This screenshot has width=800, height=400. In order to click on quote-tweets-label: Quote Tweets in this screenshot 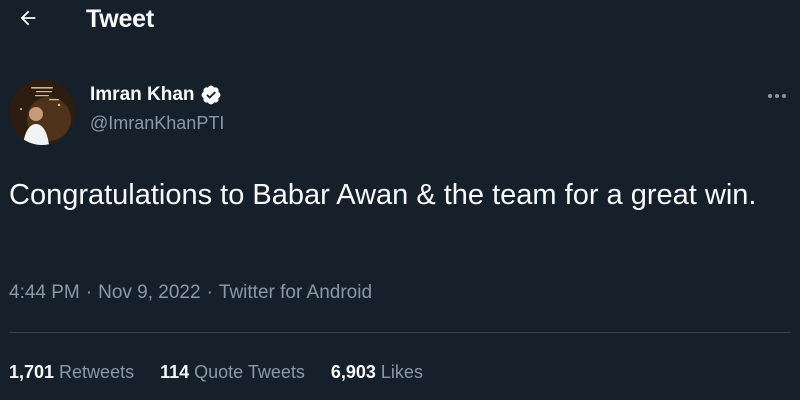, I will do `click(249, 372)`.